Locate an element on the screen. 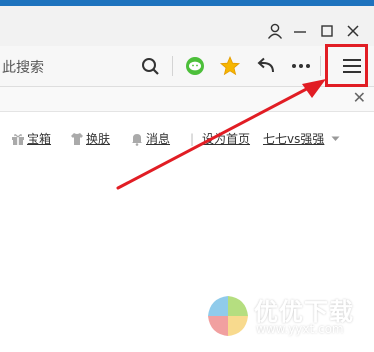 Image resolution: width=374 pixels, height=352 pixels. close-tab-icon: ✕ is located at coordinates (359, 98).